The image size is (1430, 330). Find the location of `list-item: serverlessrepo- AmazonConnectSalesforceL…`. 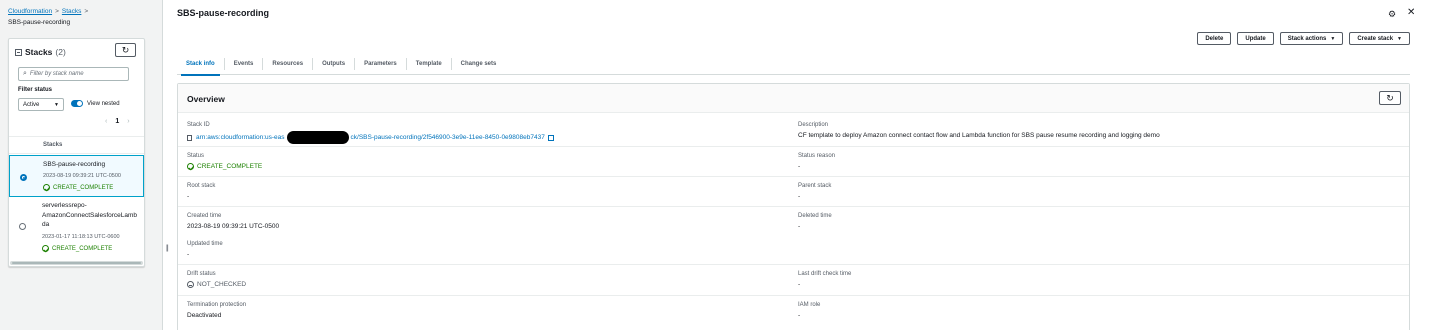

list-item: serverlessrepo- AmazonConnectSalesforceL… is located at coordinates (76, 230).